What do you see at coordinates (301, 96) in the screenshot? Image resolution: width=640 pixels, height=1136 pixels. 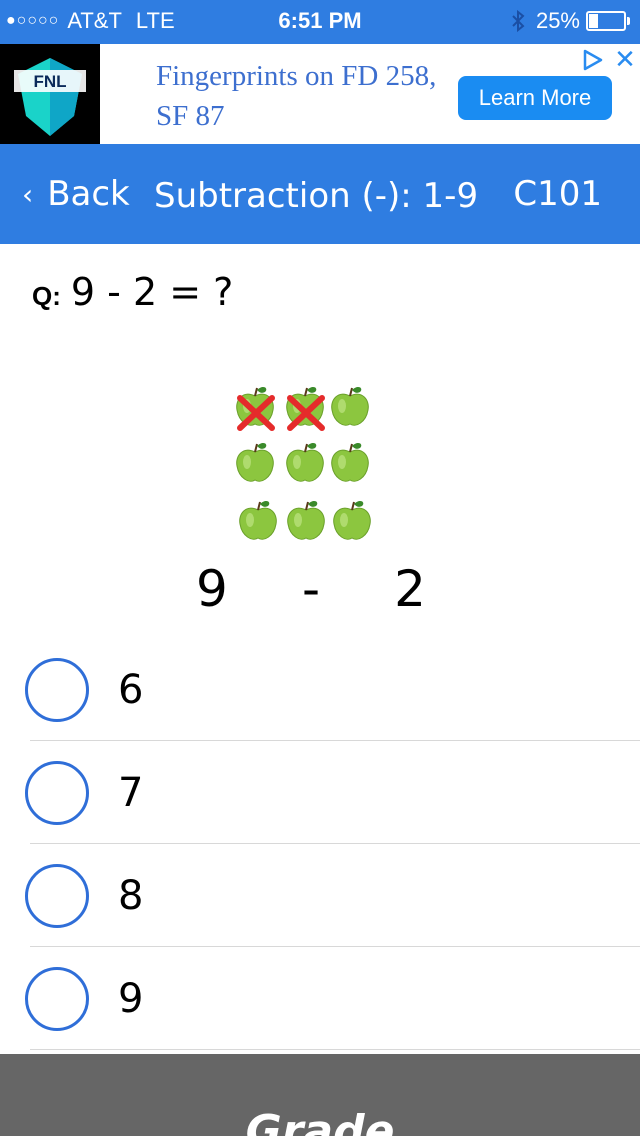 I see `ad-text: Fingerprints on FD 258, SF 87` at bounding box center [301, 96].